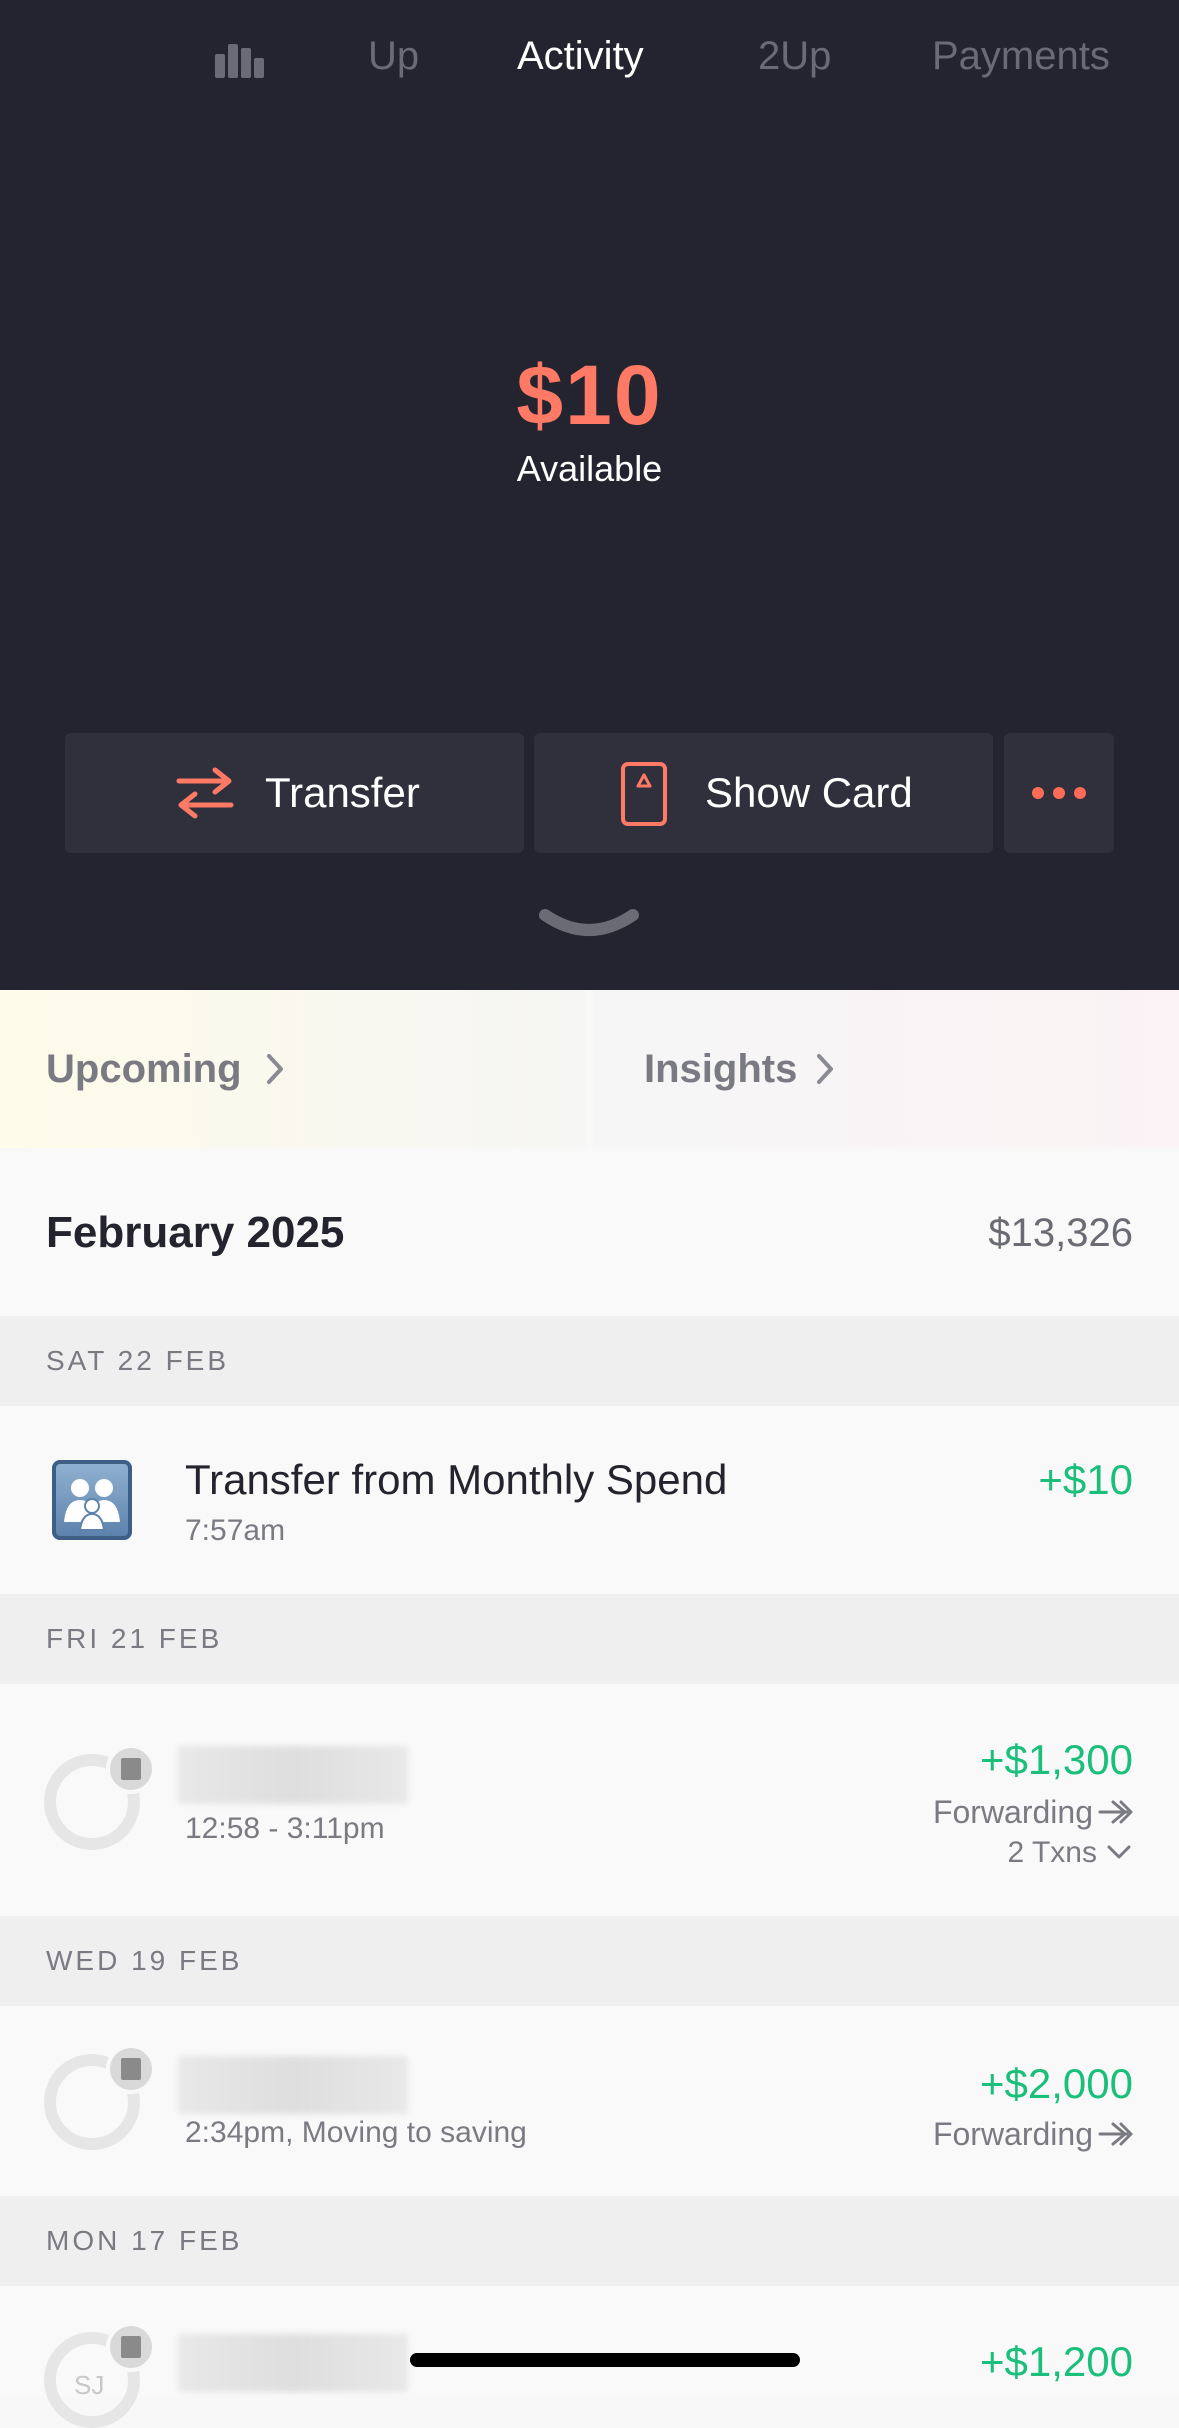 The height and width of the screenshot is (2428, 1179). Describe the element at coordinates (605, 2360) in the screenshot. I see `home-indicator` at that location.